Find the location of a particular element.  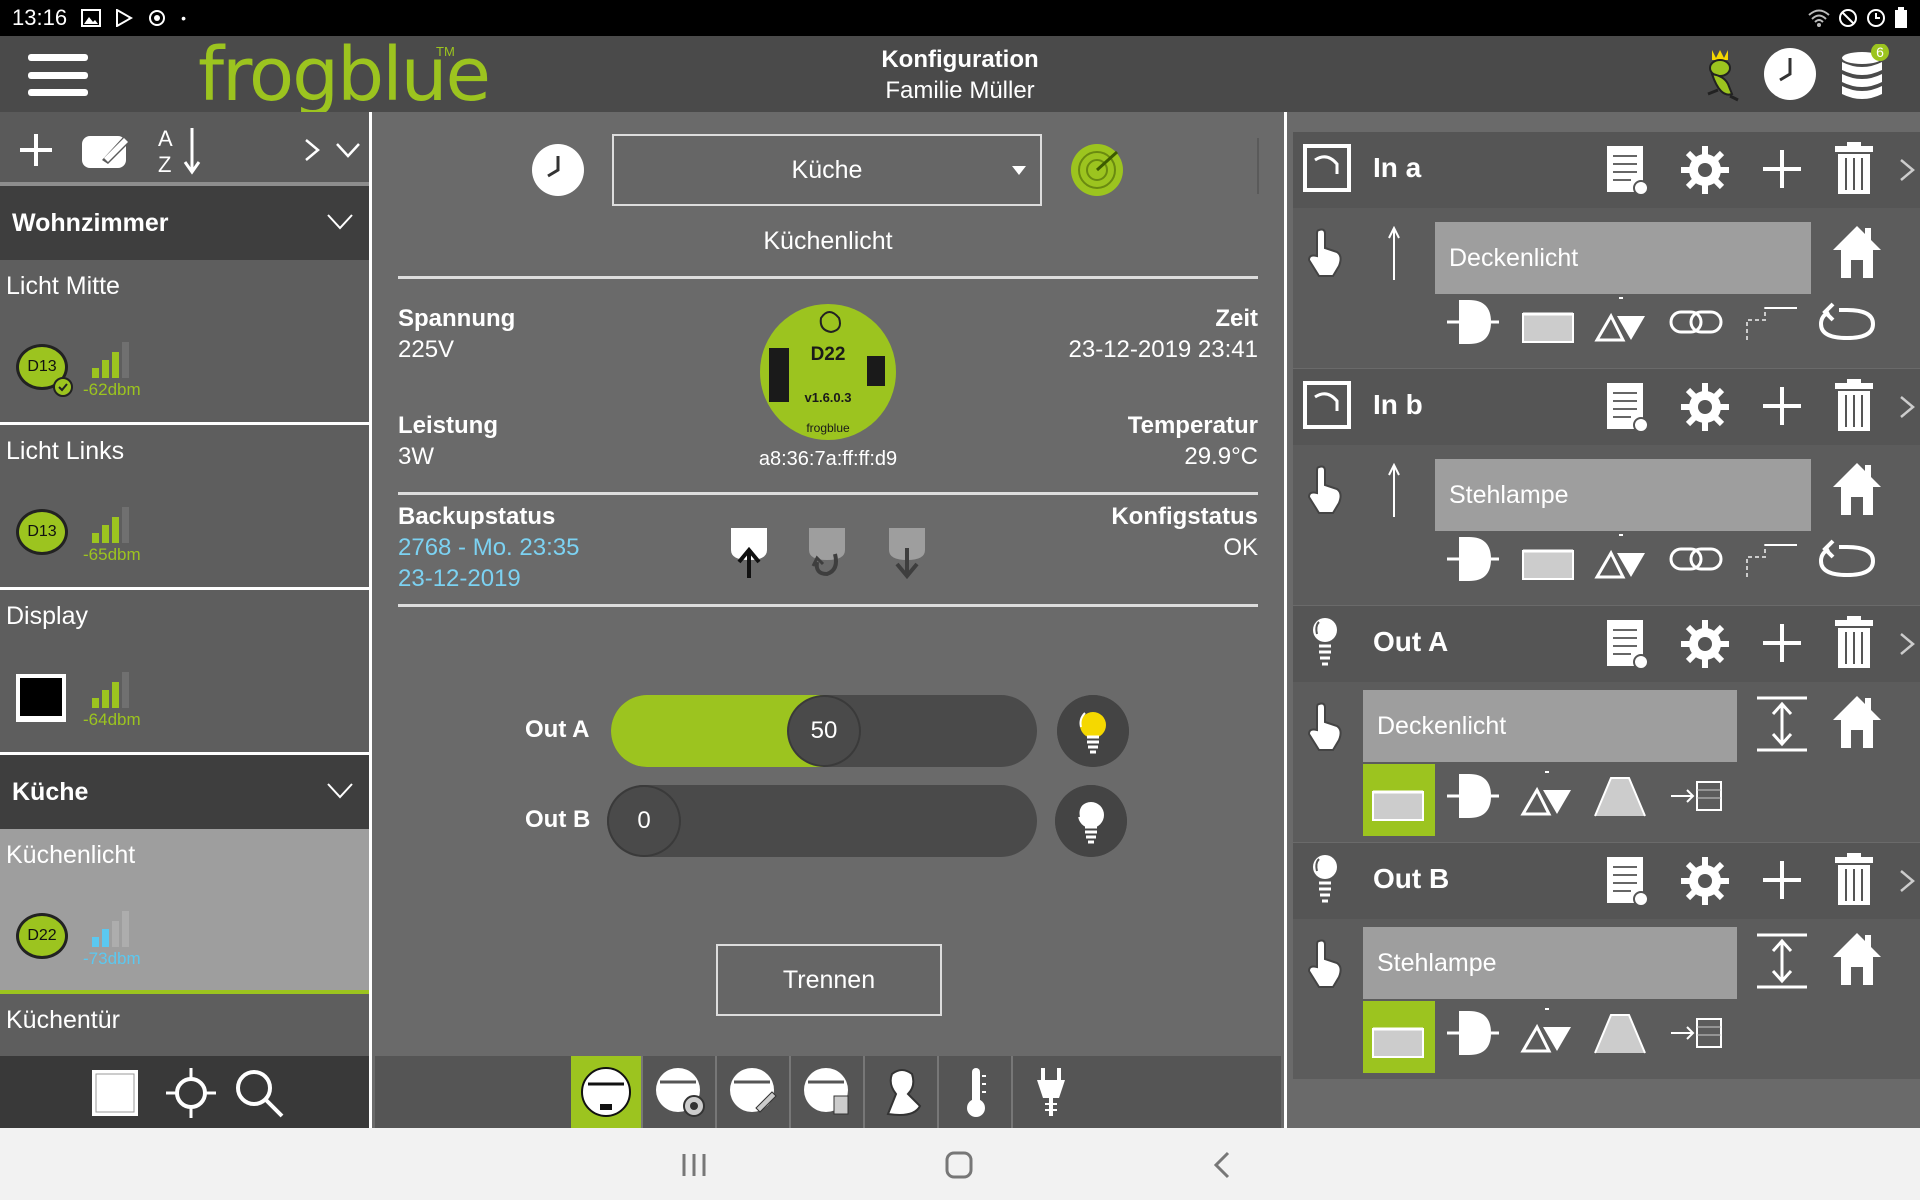

wifi-icon is located at coordinates (1819, 18).